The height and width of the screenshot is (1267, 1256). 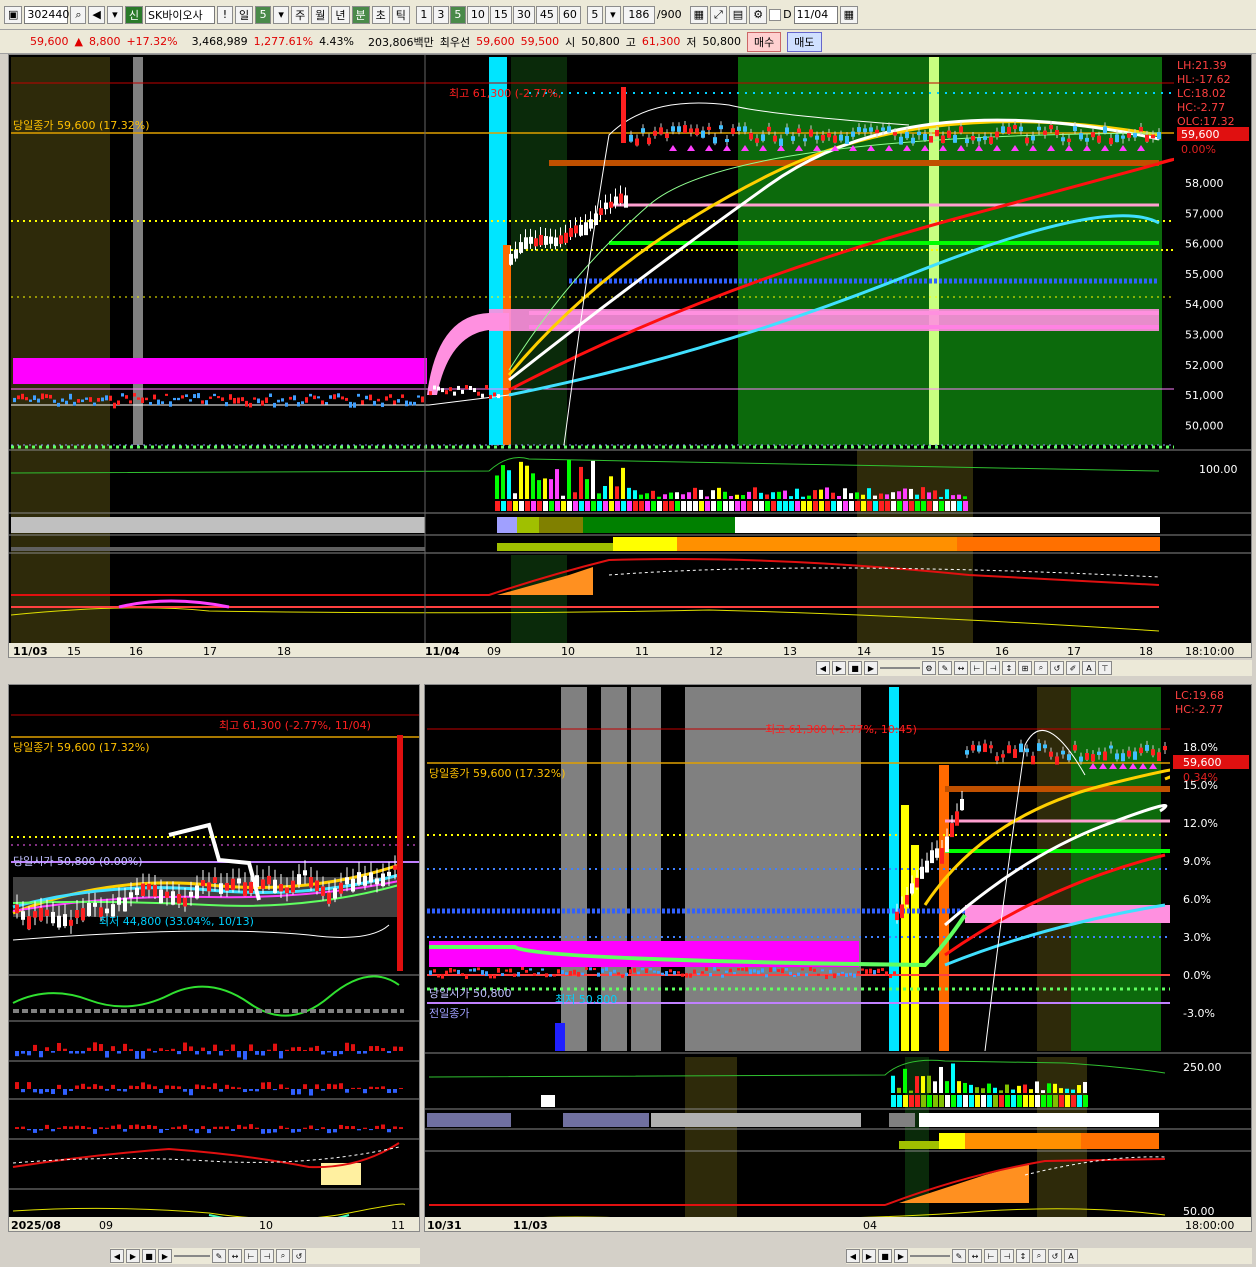 What do you see at coordinates (804, 41) in the screenshot?
I see `sell-button: 매도` at bounding box center [804, 41].